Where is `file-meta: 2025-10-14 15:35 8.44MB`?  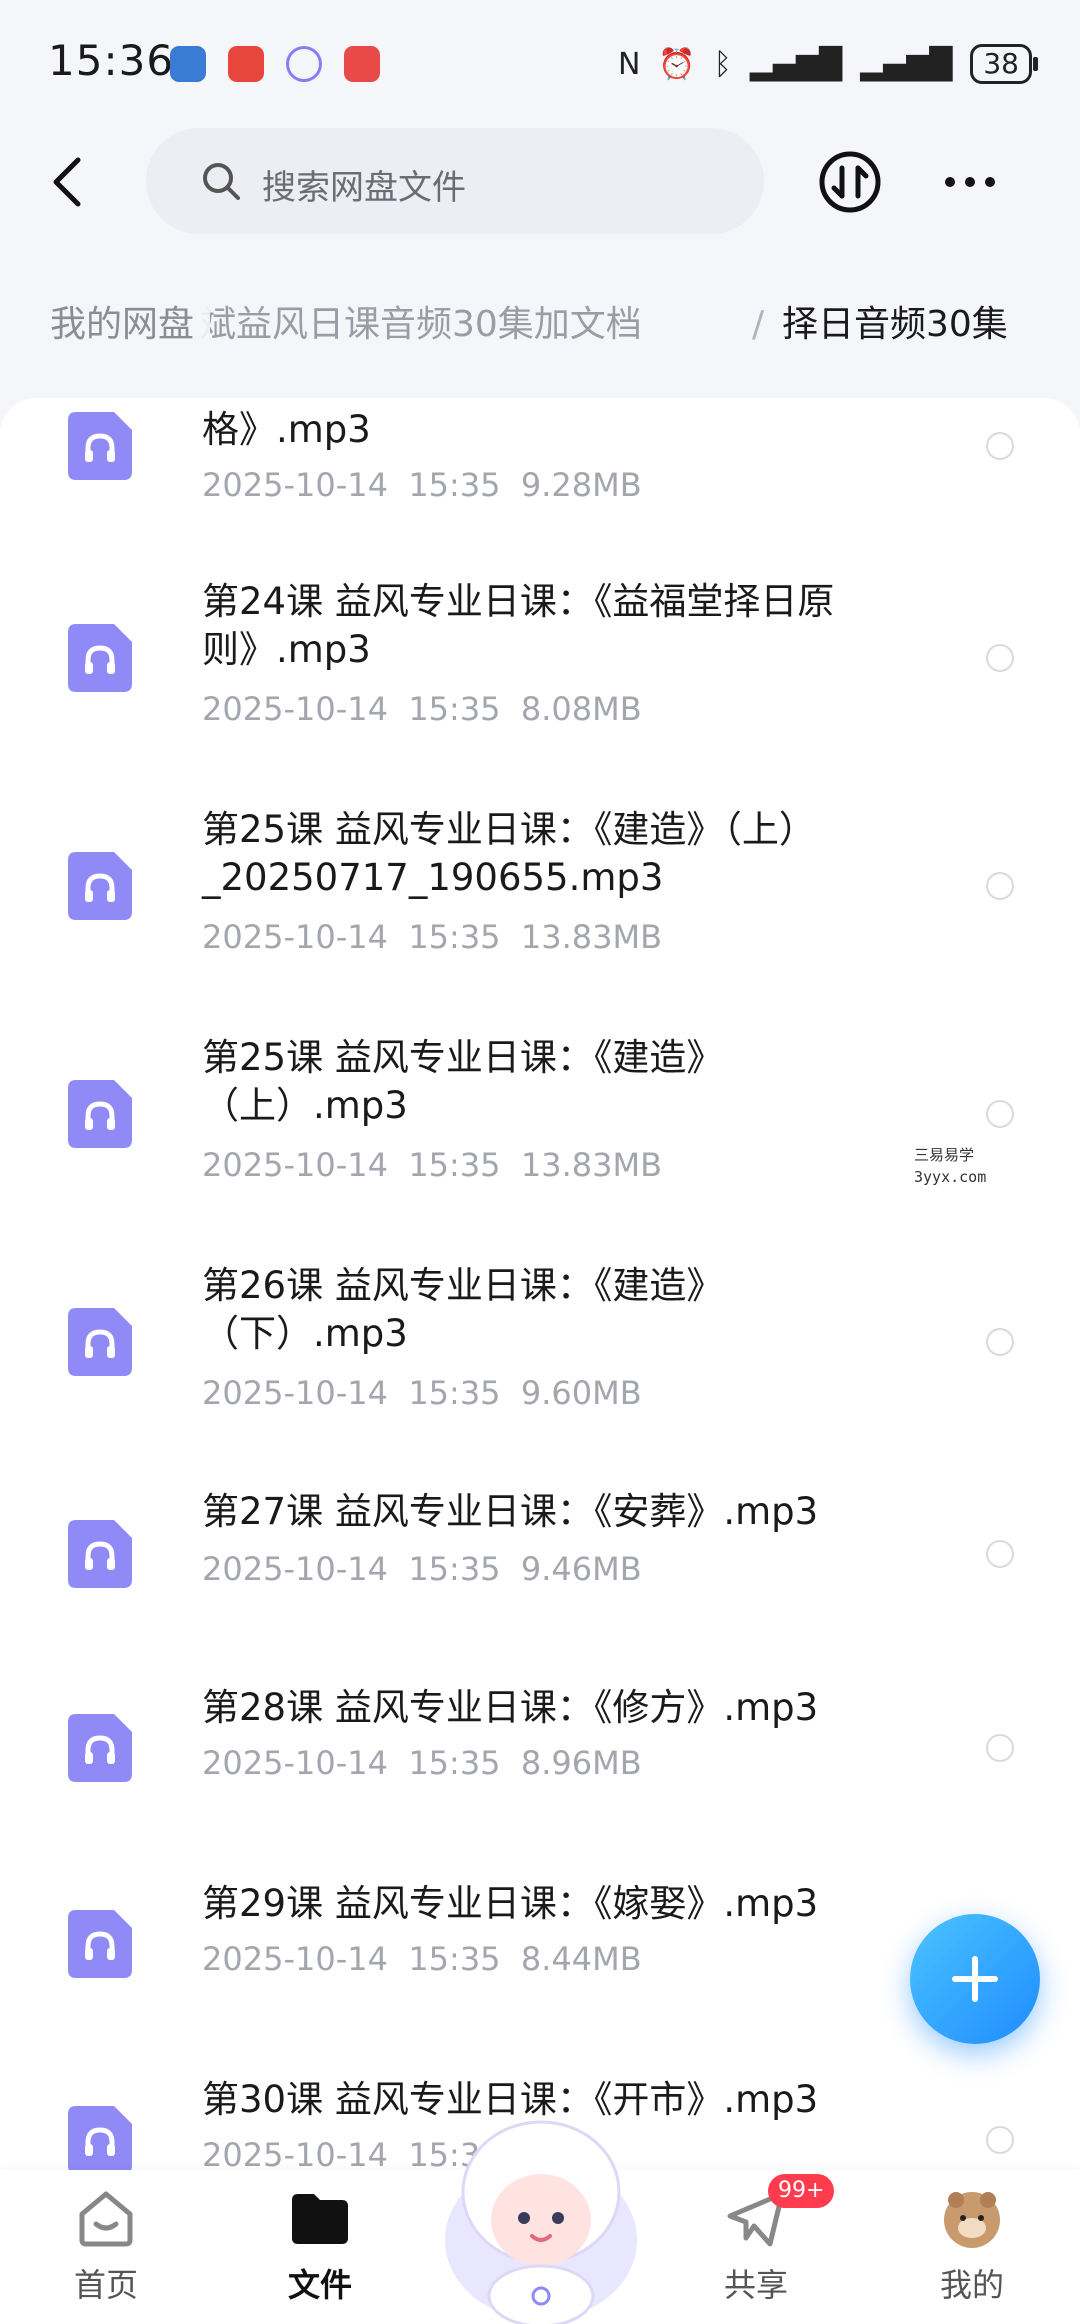
file-meta: 2025-10-14 15:35 8.44MB is located at coordinates (422, 1959).